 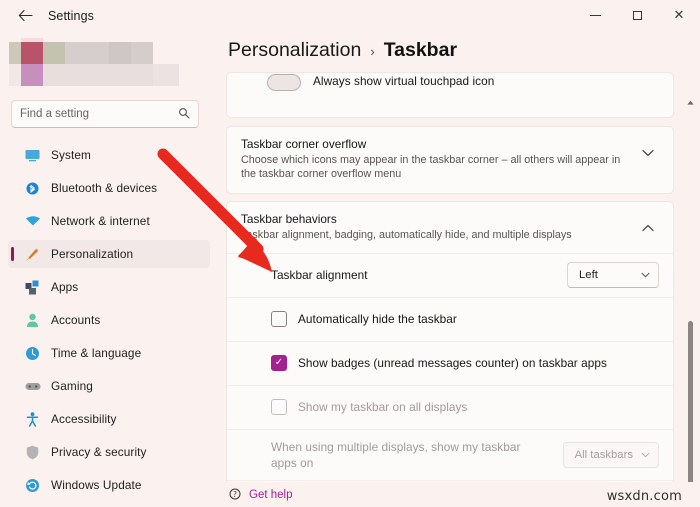 What do you see at coordinates (96, 353) in the screenshot?
I see `sidebar-label: Time & language` at bounding box center [96, 353].